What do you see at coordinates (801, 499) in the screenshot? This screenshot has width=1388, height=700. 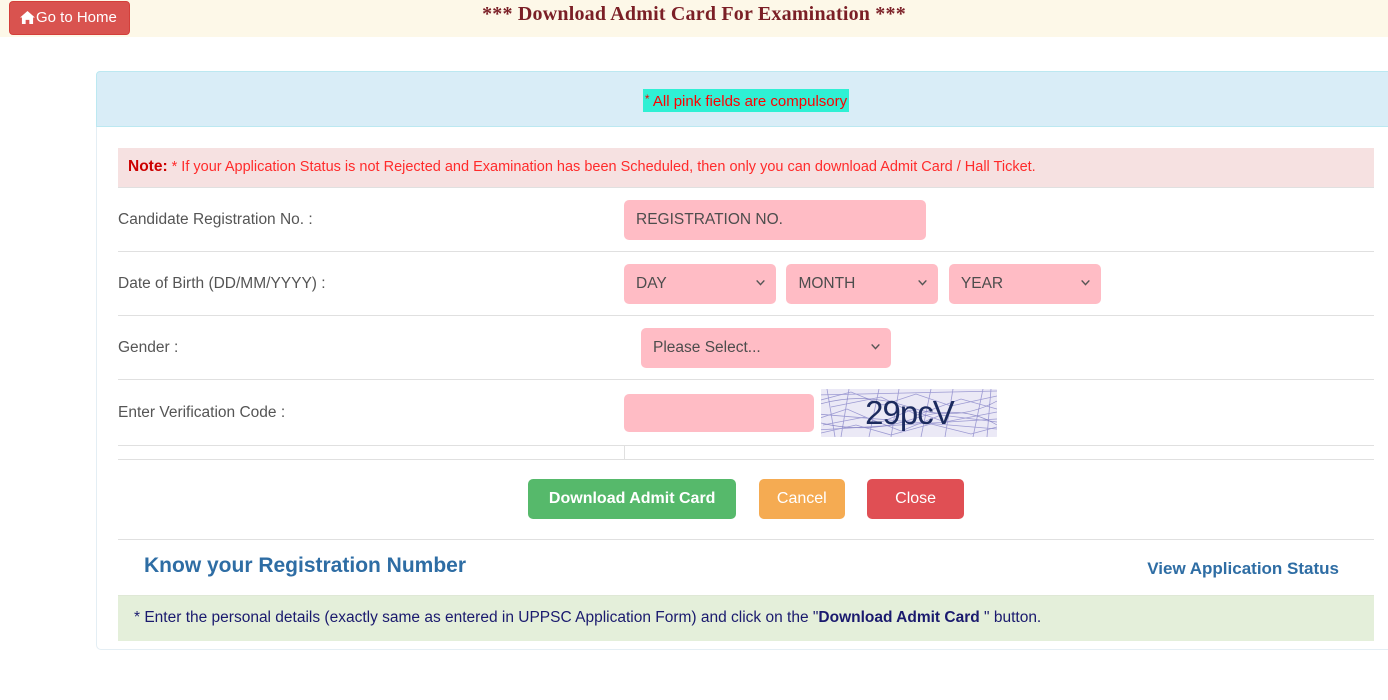 I see `cancel-button: Cancel` at bounding box center [801, 499].